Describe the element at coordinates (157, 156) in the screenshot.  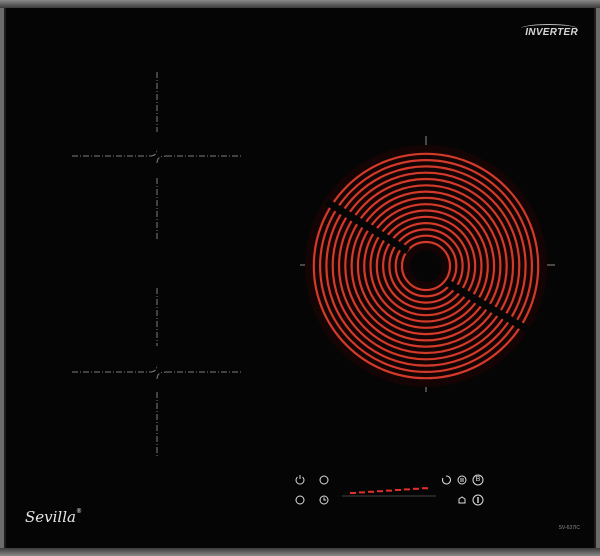
I see `flex-zone-upper` at that location.